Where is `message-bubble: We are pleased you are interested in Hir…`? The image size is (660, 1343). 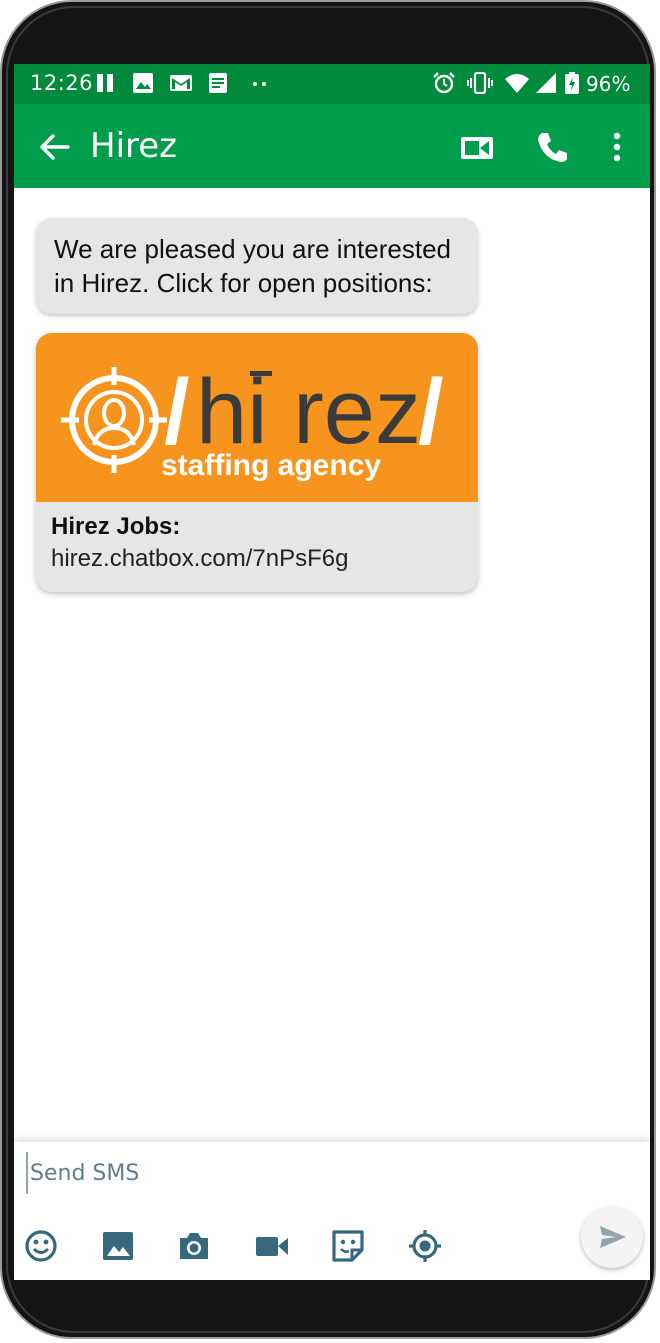 message-bubble: We are pleased you are interested in Hir… is located at coordinates (257, 266).